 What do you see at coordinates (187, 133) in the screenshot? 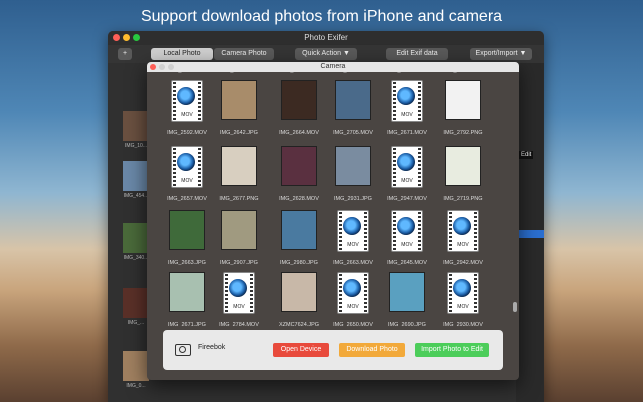
I see `file-name-label: IMG_2592.MOV` at bounding box center [187, 133].